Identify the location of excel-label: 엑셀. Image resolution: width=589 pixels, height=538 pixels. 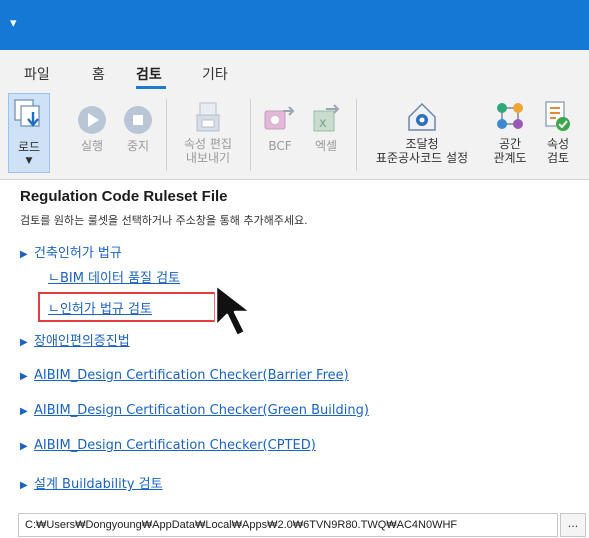
(326, 146).